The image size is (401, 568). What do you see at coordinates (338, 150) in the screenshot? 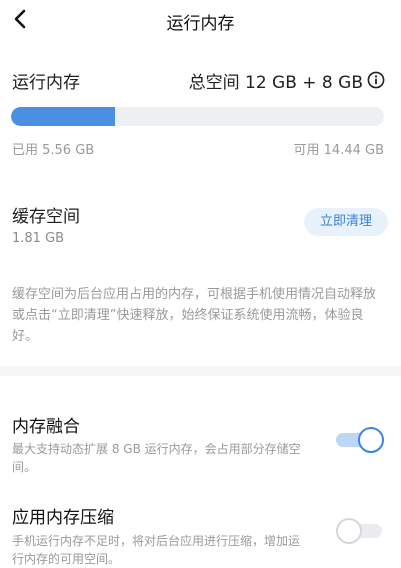
I see `ram-available: 可用 14.44 GB` at bounding box center [338, 150].